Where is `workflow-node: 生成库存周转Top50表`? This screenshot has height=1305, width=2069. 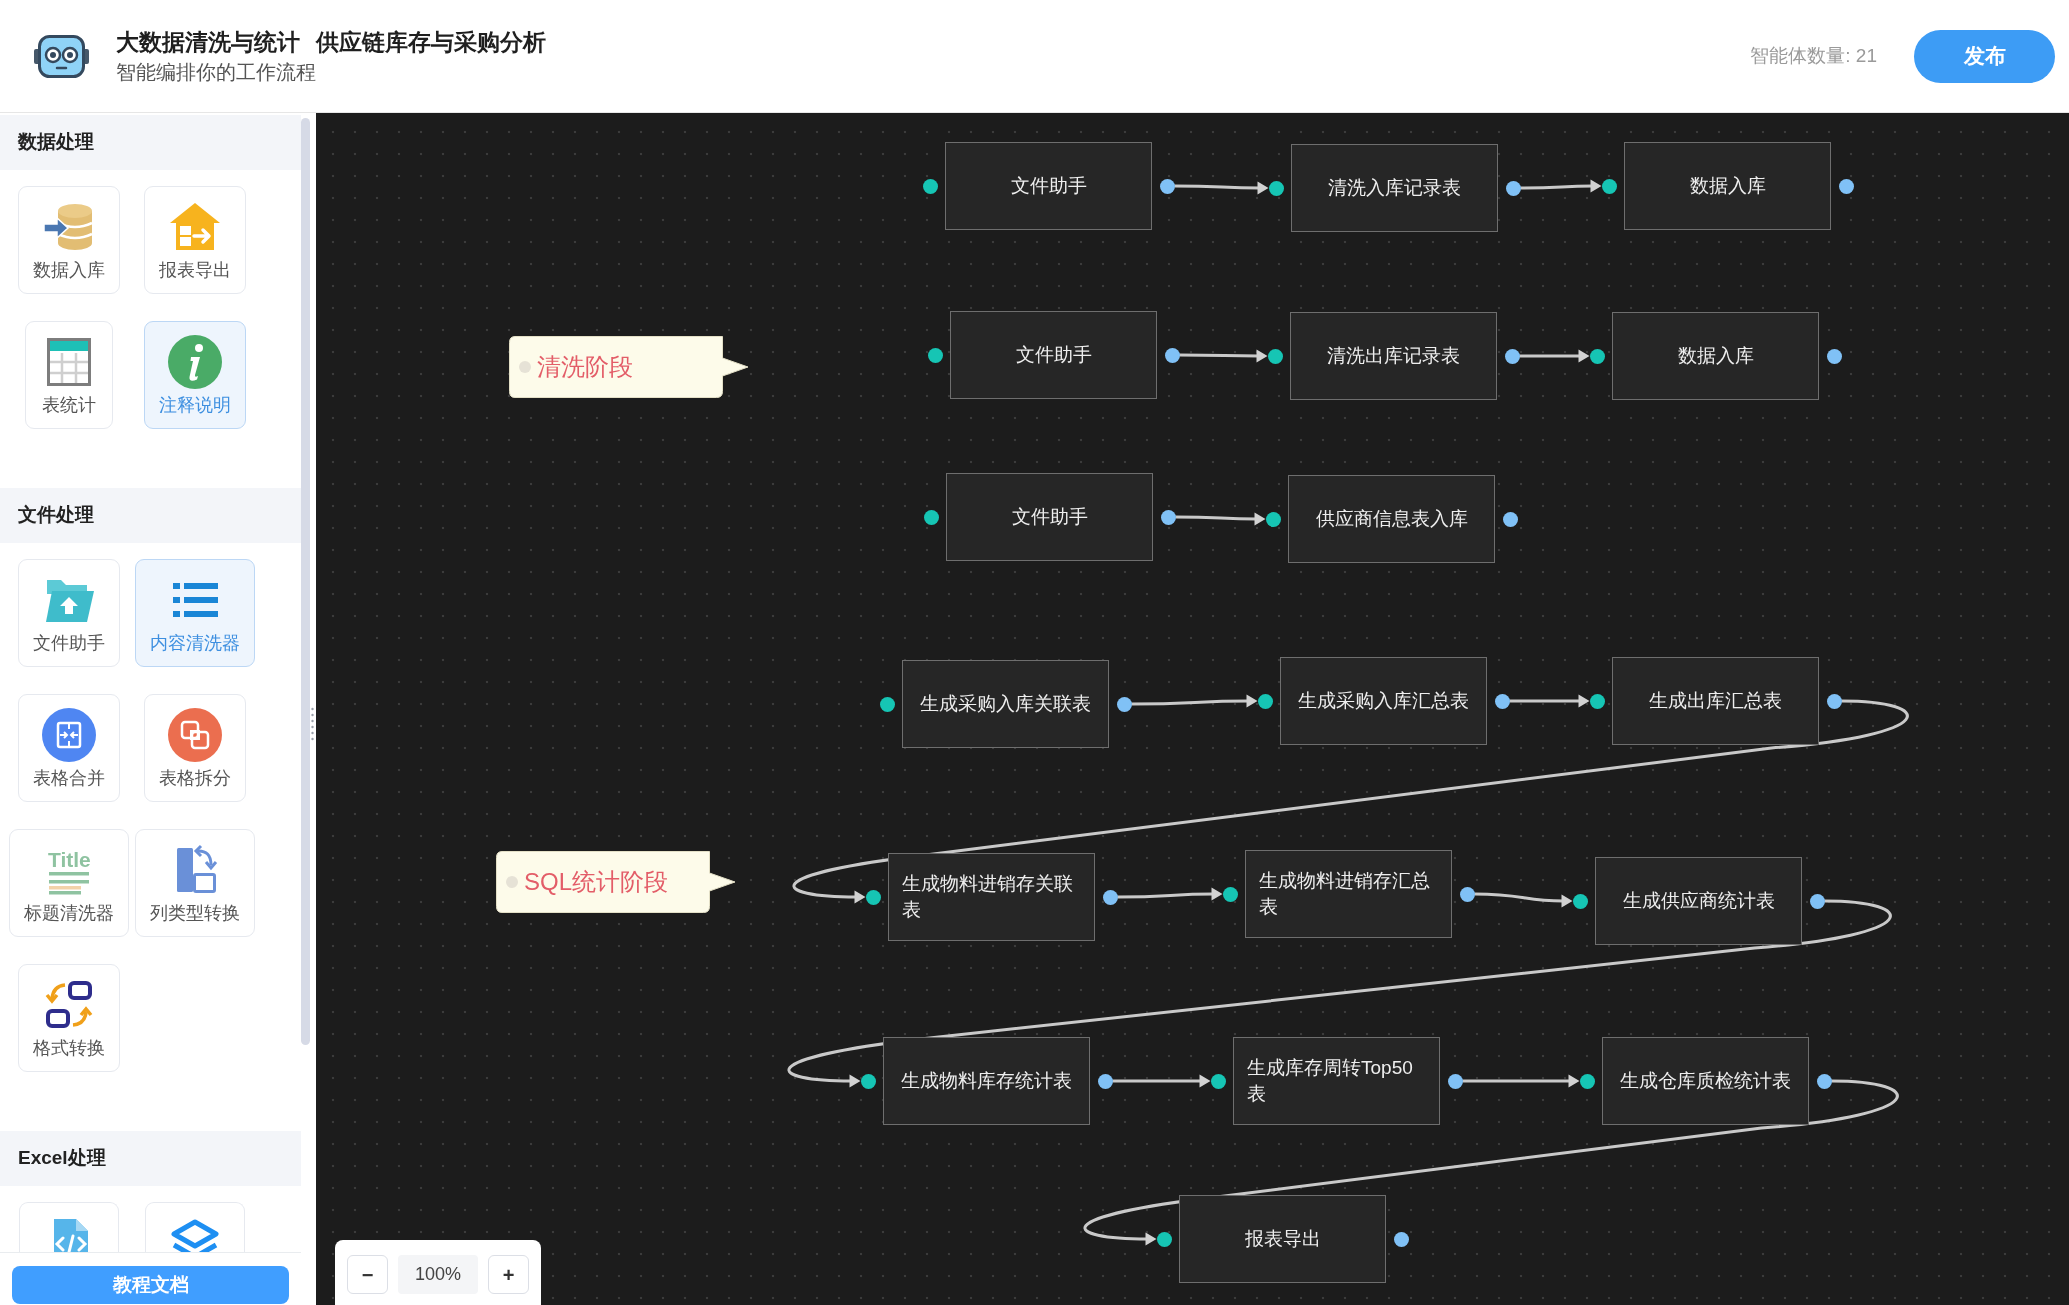
workflow-node: 生成库存周转Top50表 is located at coordinates (1336, 1081).